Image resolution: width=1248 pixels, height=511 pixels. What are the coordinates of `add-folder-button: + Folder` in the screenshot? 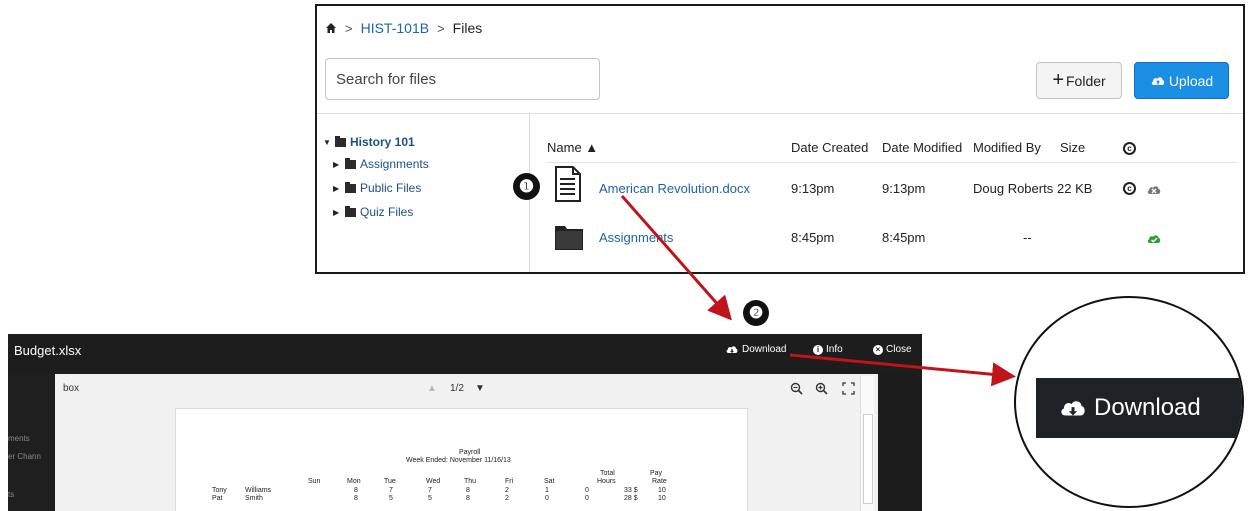 It's located at (1079, 80).